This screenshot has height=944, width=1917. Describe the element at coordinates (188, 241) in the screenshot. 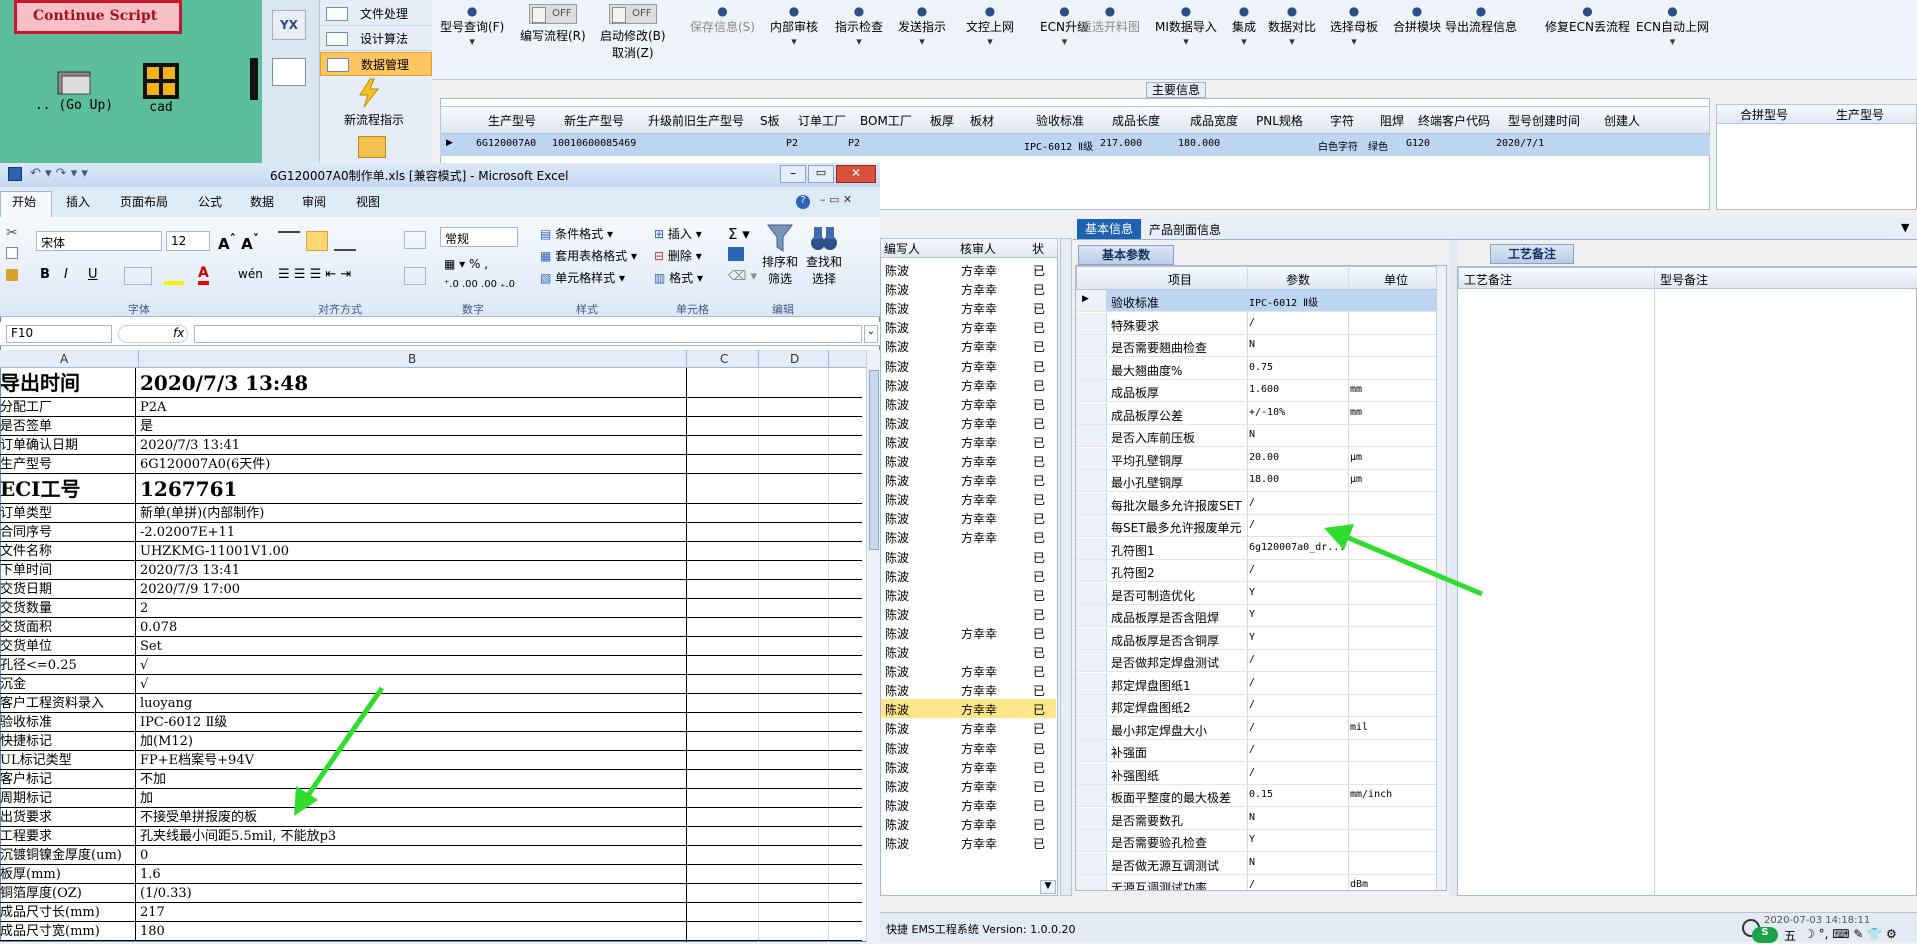

I see `font-size-select: 12` at that location.